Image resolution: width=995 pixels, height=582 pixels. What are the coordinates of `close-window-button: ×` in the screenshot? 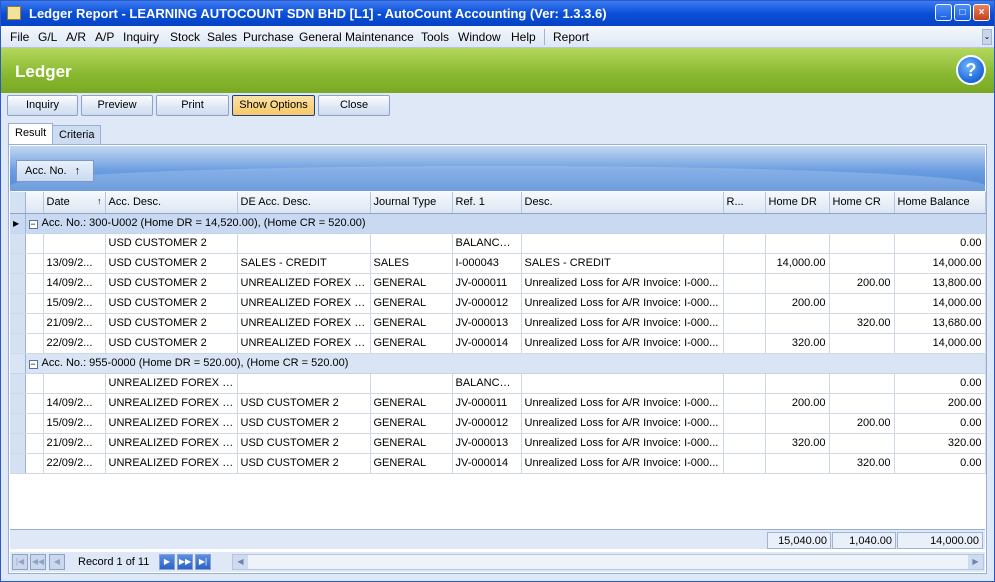 It's located at (981, 12).